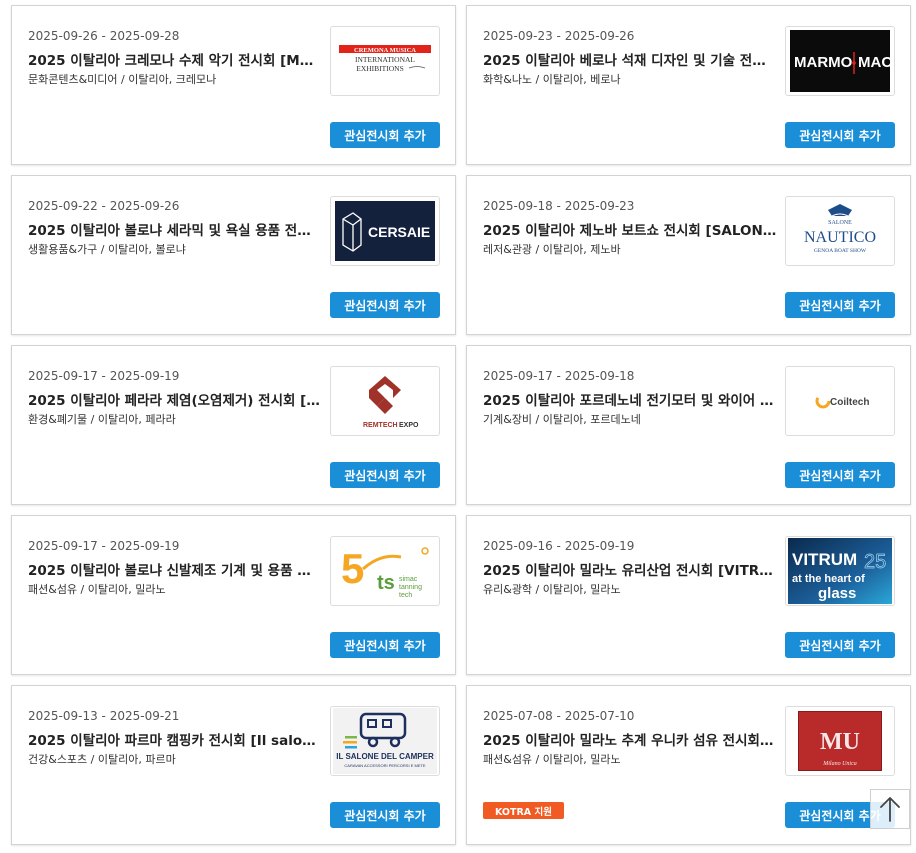  What do you see at coordinates (837, 593) in the screenshot?
I see `logo-text: glass` at bounding box center [837, 593].